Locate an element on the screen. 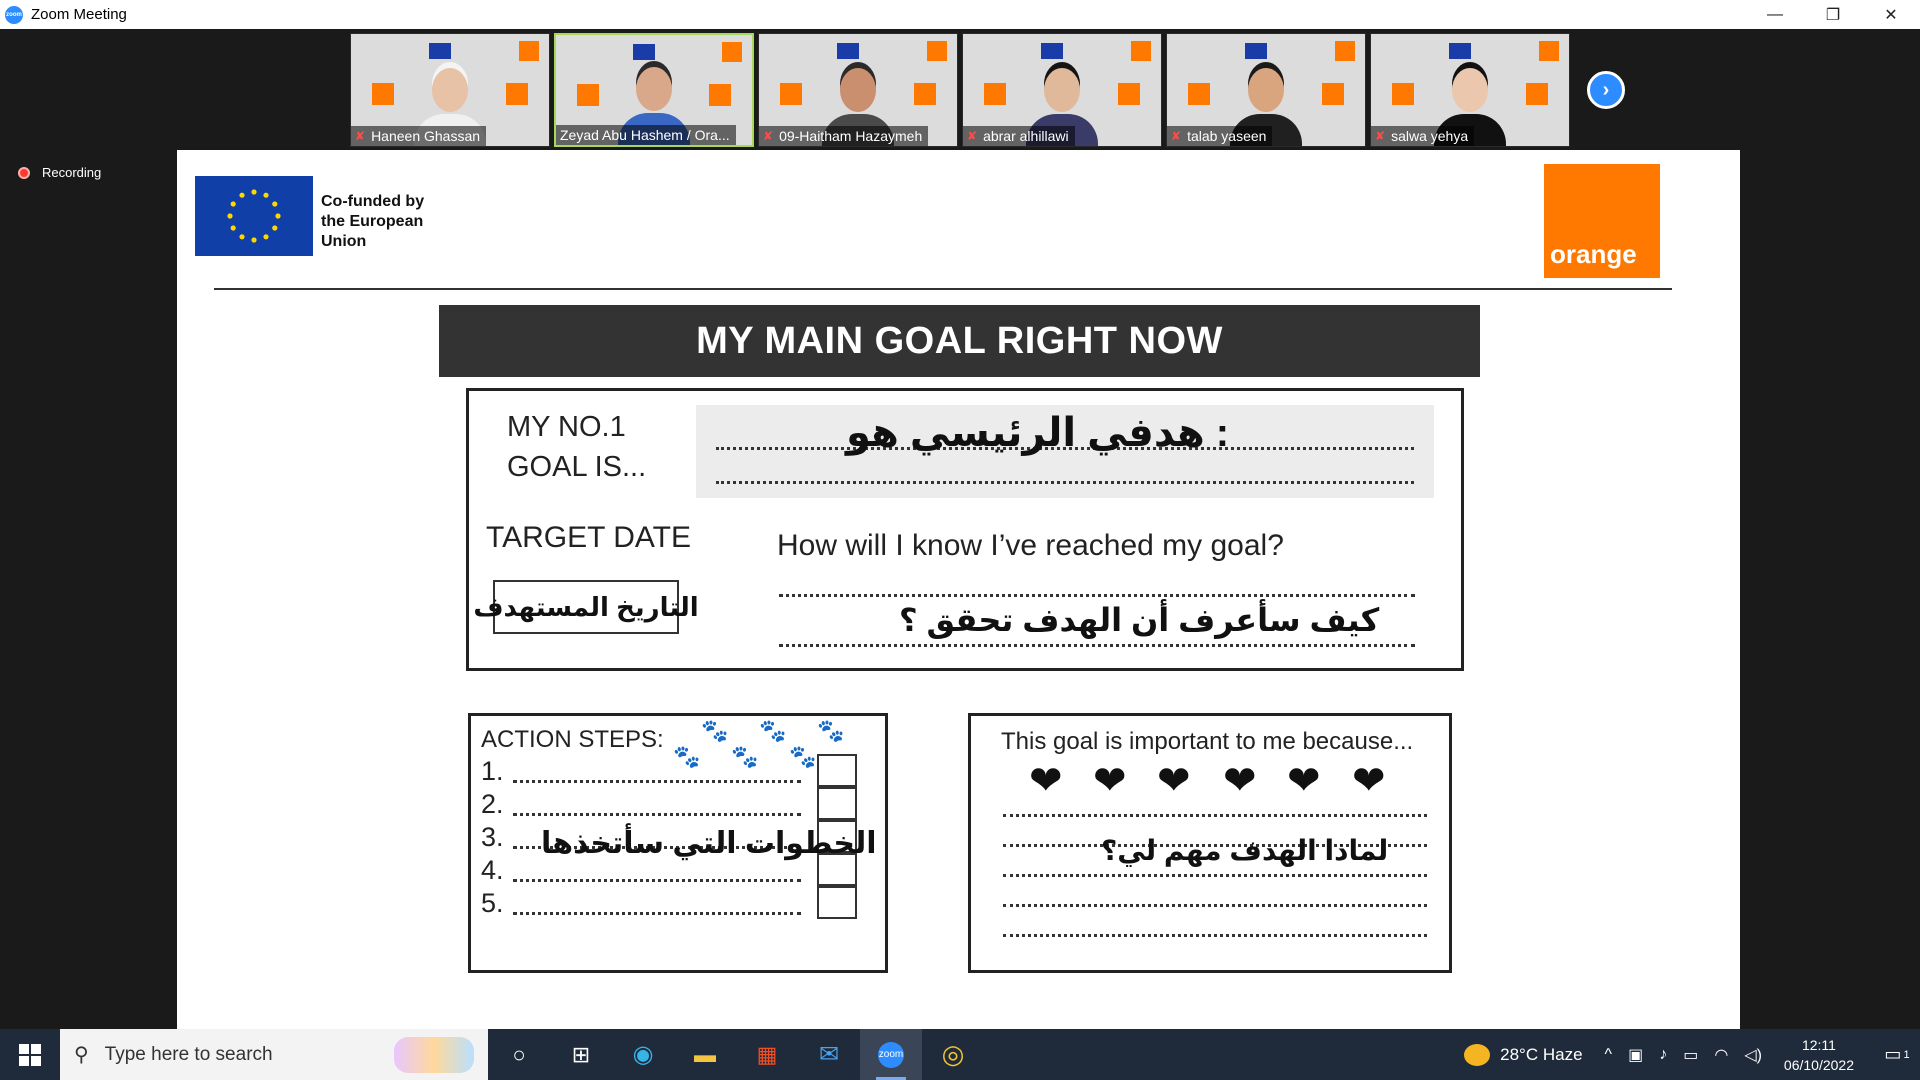 The height and width of the screenshot is (1080, 1920). wifi-icon: ◠ is located at coordinates (1721, 1055).